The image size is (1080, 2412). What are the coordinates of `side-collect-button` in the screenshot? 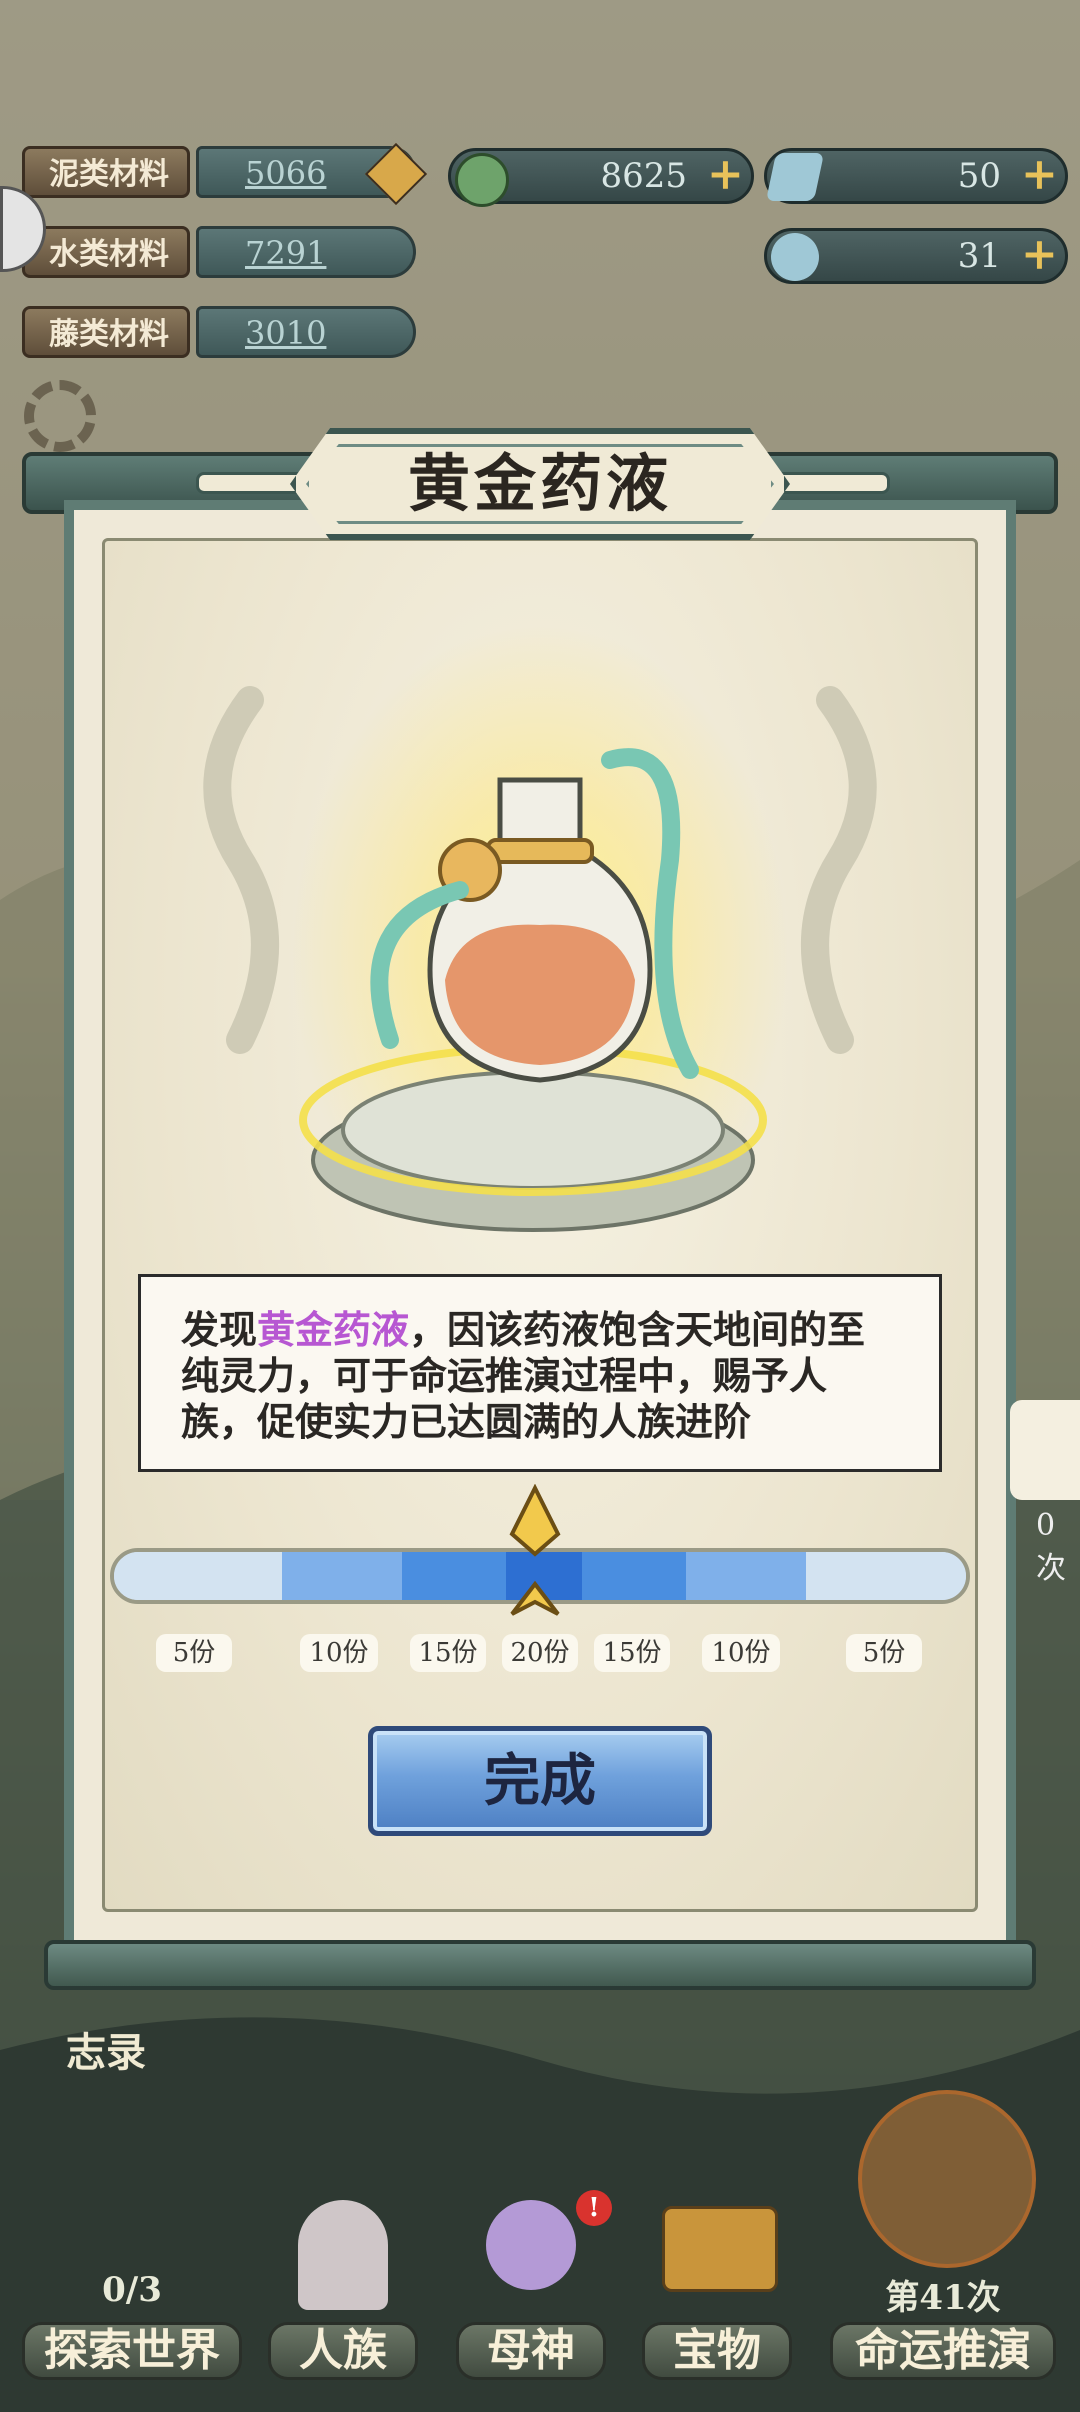 It's located at (1045, 1450).